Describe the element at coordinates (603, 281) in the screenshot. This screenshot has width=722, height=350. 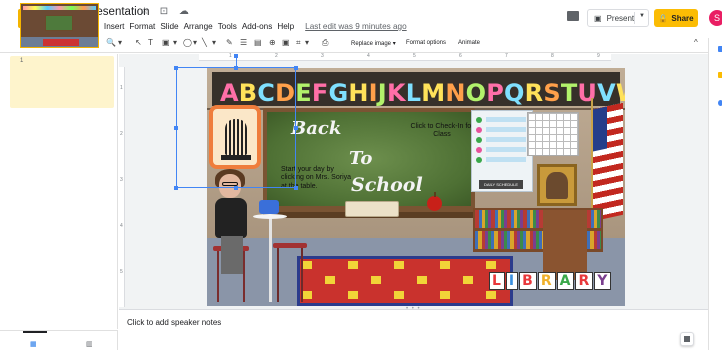
I see `library-letter: Y` at that location.